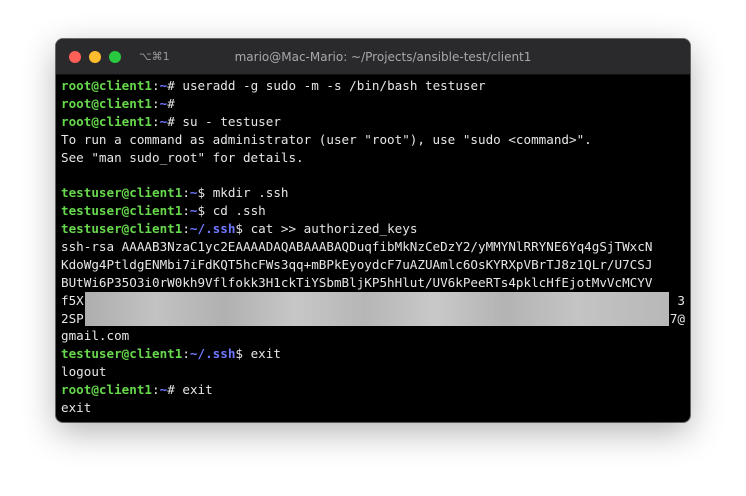 The height and width of the screenshot is (496, 746). What do you see at coordinates (250, 193) in the screenshot?
I see `command-text: mkdir .ssh` at bounding box center [250, 193].